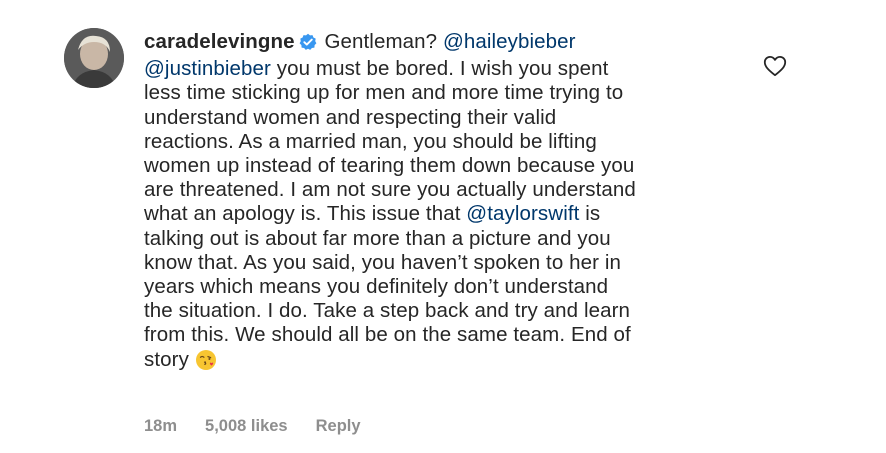 Image resolution: width=886 pixels, height=453 pixels. I want to click on mention-link: @justinbieber, so click(207, 68).